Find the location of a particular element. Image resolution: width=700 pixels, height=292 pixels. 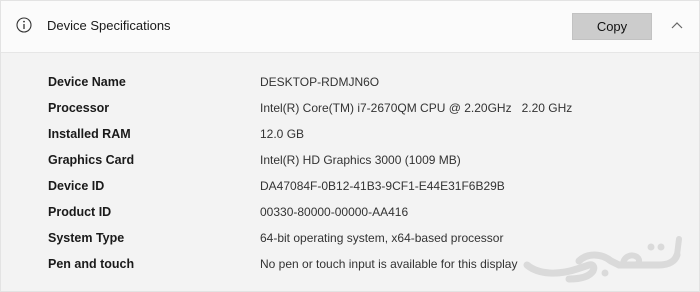

spec-value: Intel(R) HD Graphics 3000 (1009 MB) is located at coordinates (360, 160).